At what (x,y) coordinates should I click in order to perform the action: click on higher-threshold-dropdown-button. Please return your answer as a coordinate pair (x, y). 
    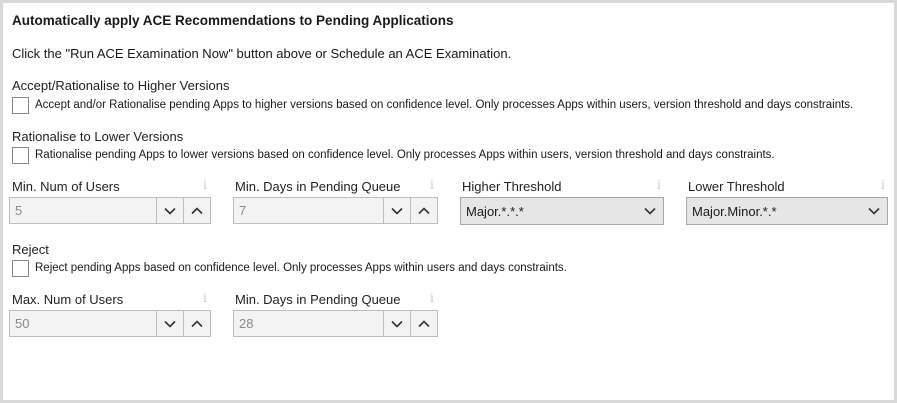
    Looking at the image, I should click on (650, 211).